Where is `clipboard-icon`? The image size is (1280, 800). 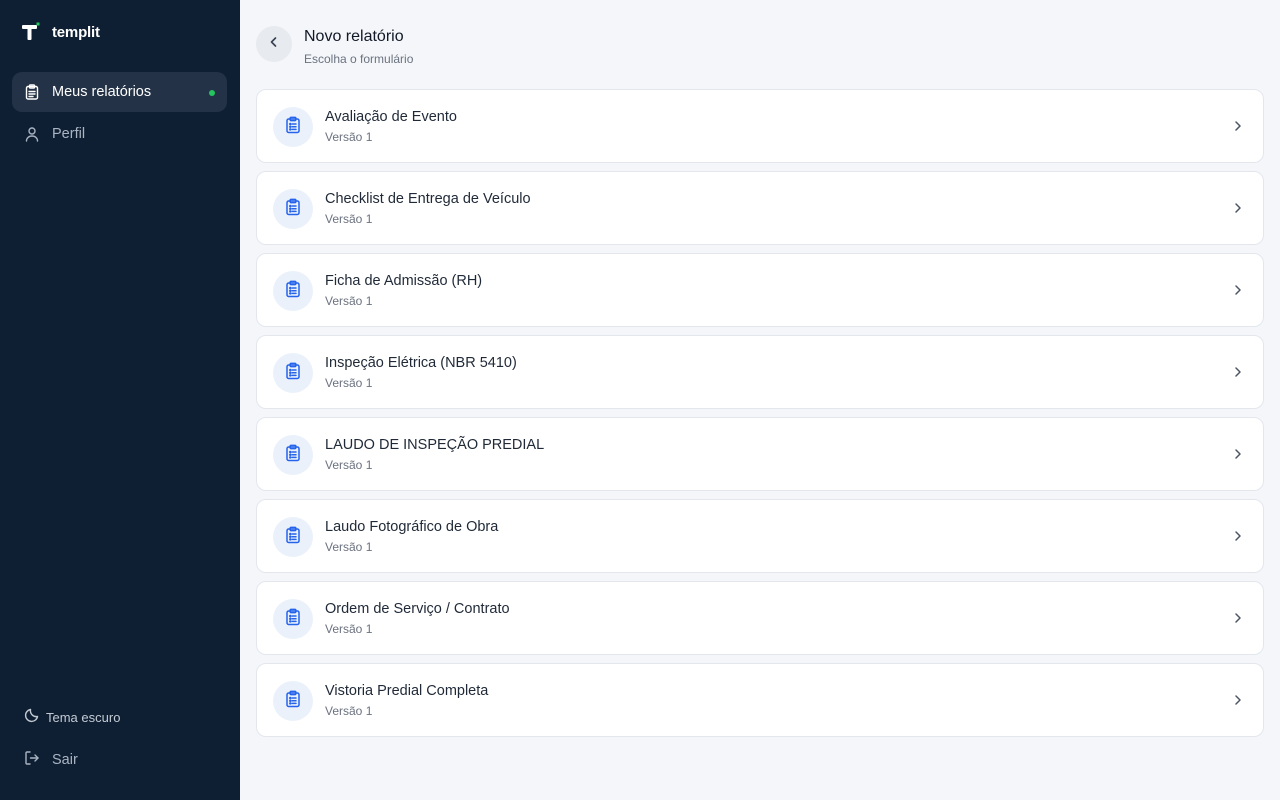 clipboard-icon is located at coordinates (32, 92).